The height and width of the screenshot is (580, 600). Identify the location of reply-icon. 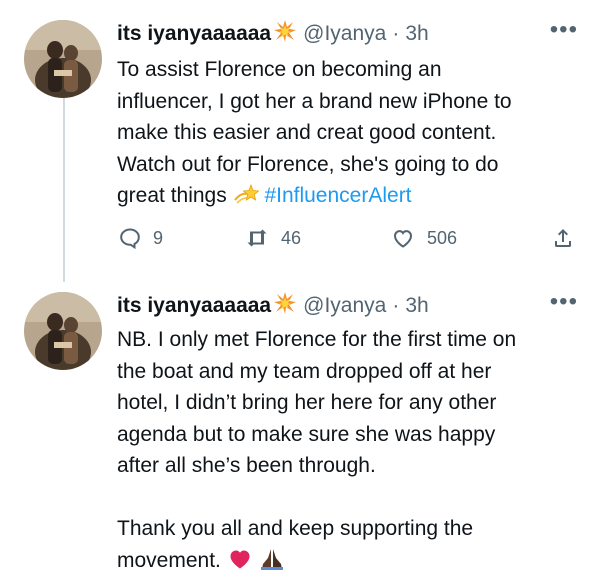
(130, 238).